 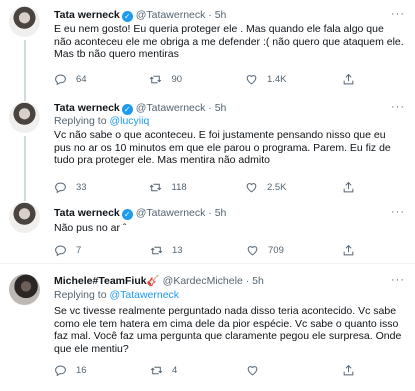 I want to click on replying-to: Replying to @lucyiiq, so click(x=101, y=121).